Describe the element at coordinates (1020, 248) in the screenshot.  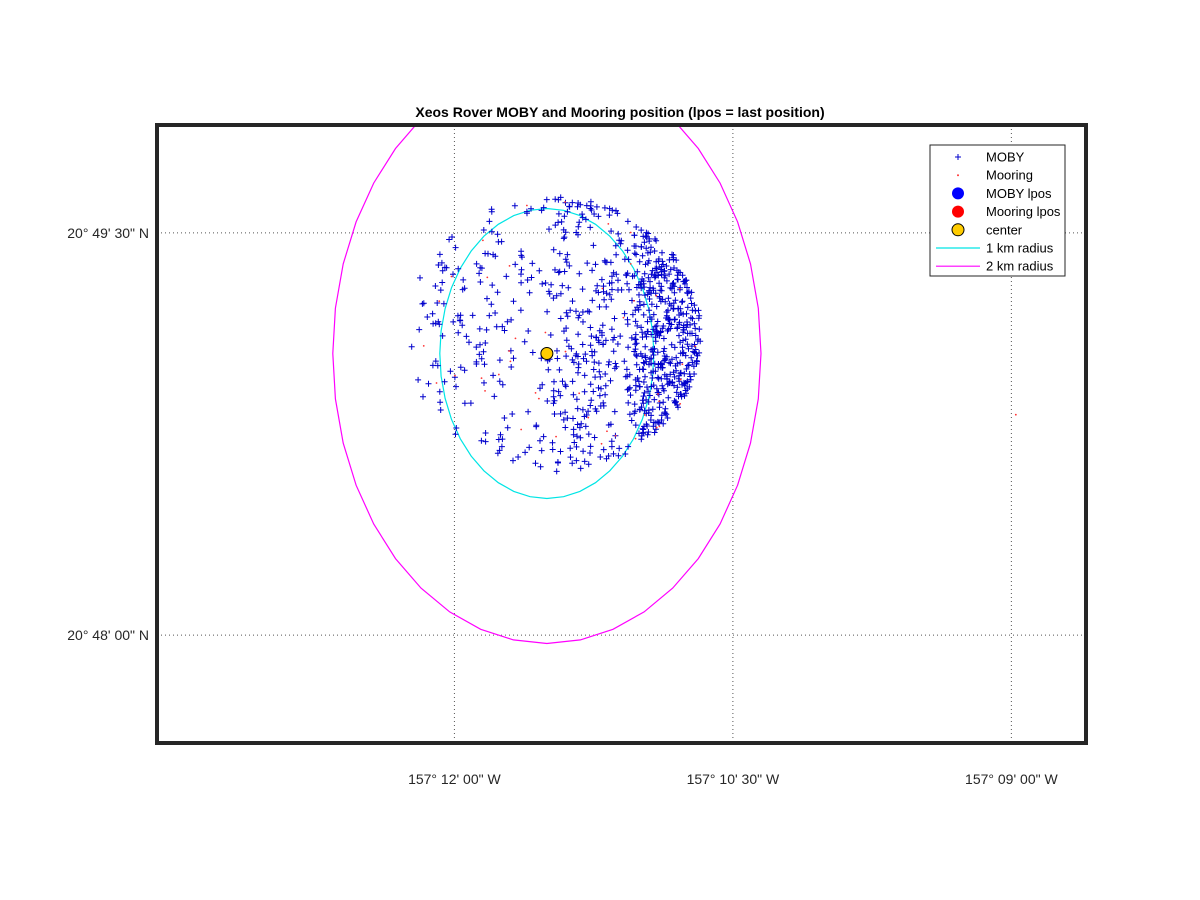
I see `legend-label: 1 km radius` at that location.